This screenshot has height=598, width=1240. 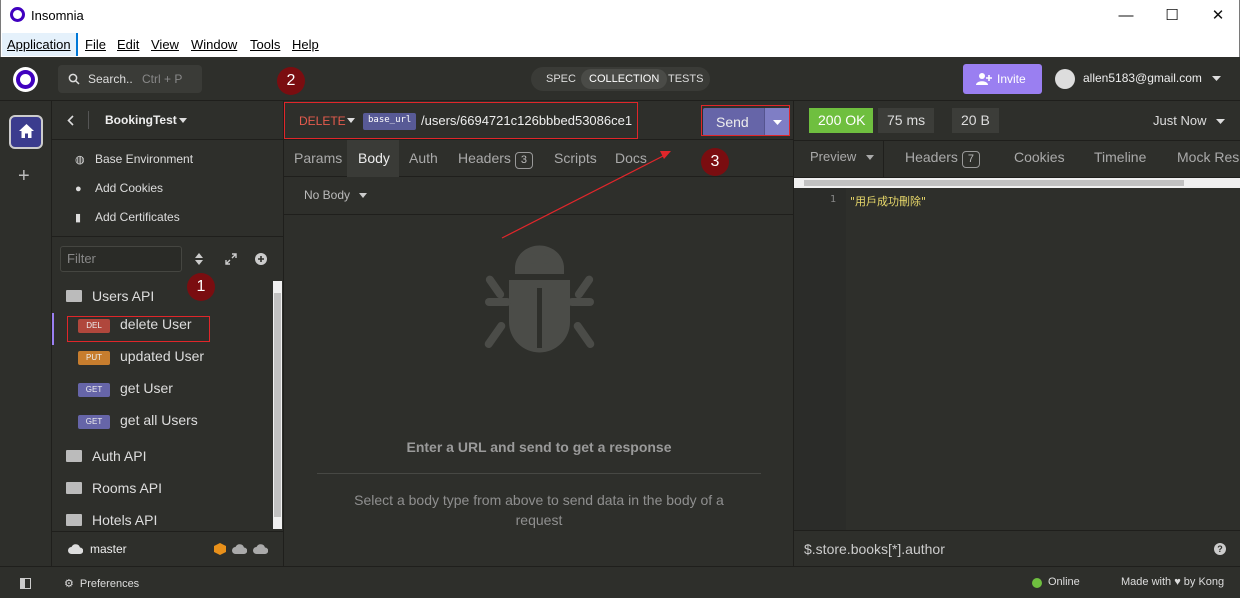 What do you see at coordinates (1189, 120) in the screenshot?
I see `response-history-select: Just Now` at bounding box center [1189, 120].